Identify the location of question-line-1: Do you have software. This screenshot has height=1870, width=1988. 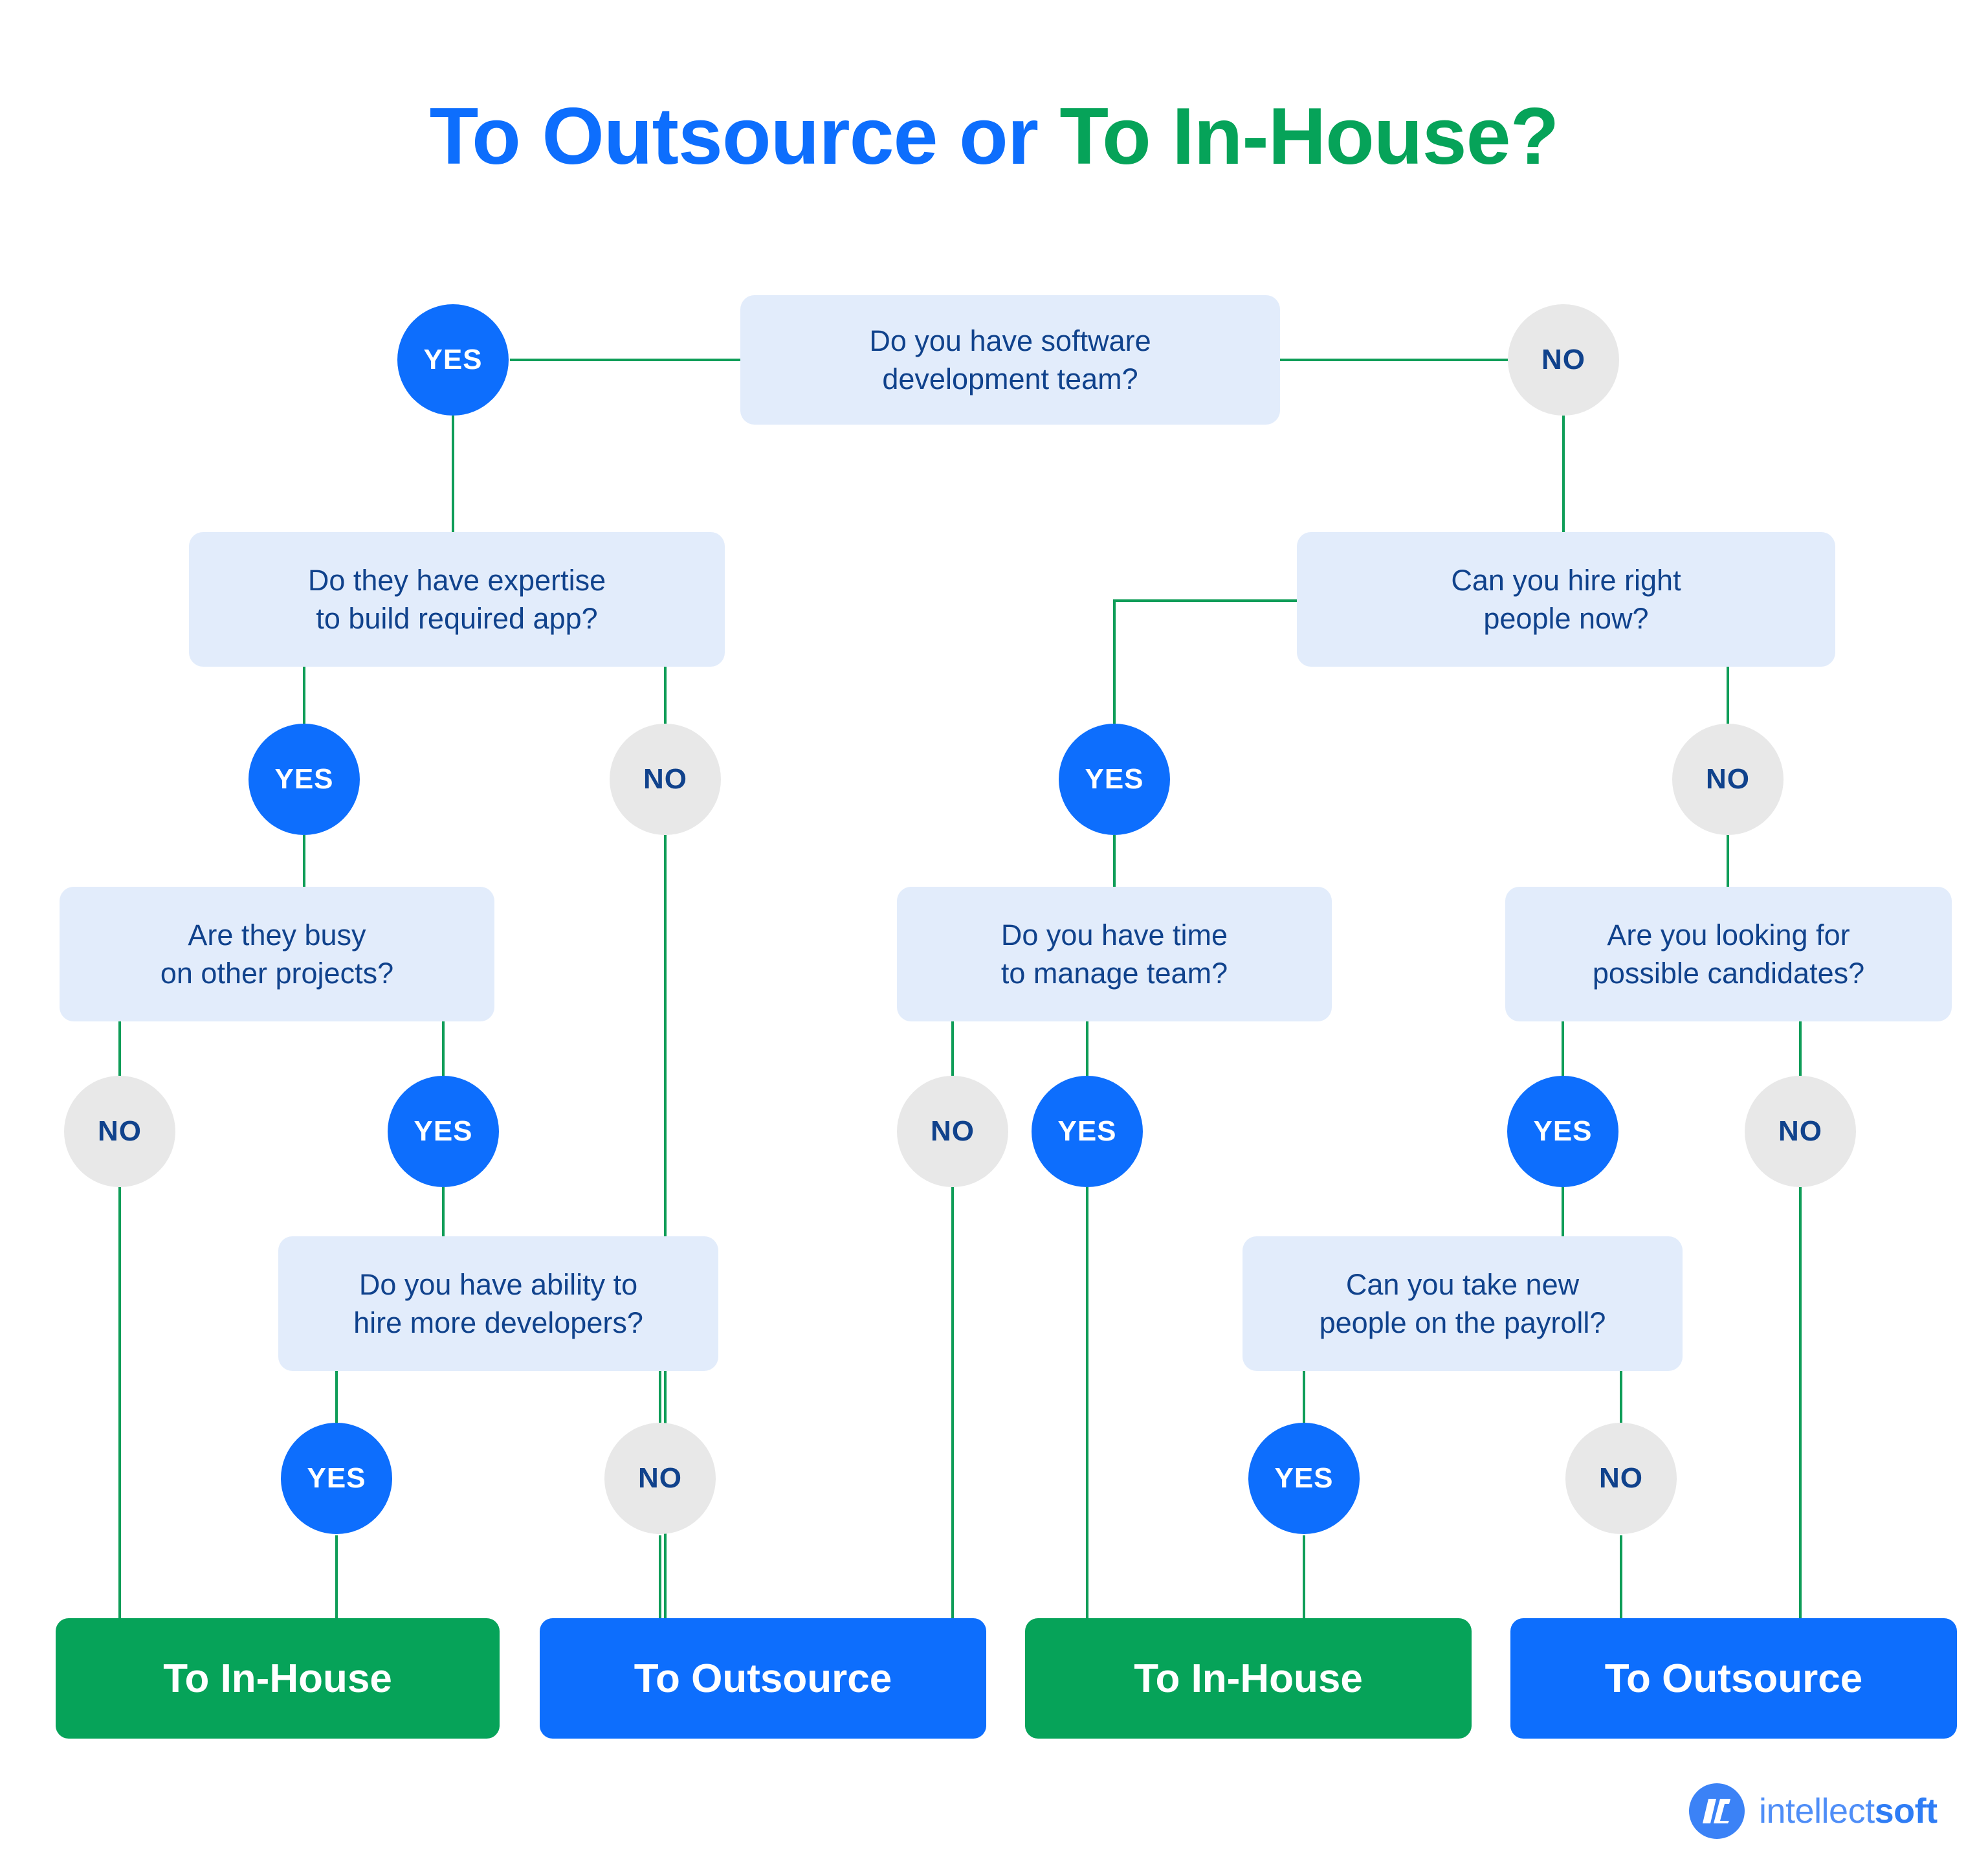
(1010, 340).